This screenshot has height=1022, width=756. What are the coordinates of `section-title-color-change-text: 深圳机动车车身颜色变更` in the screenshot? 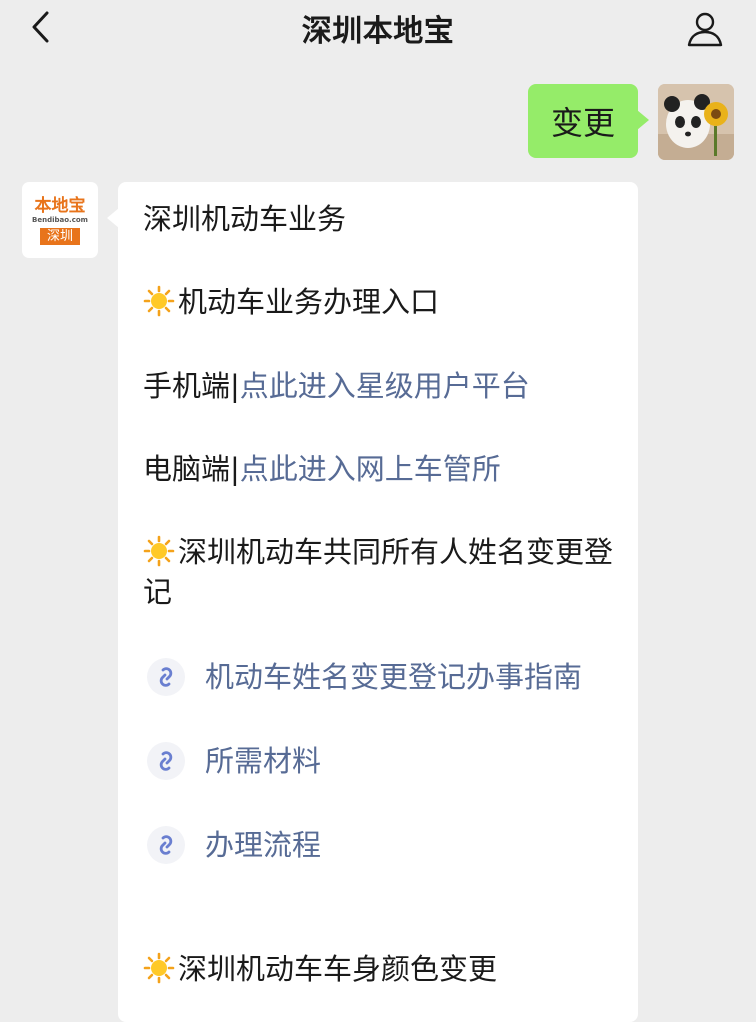 It's located at (338, 969).